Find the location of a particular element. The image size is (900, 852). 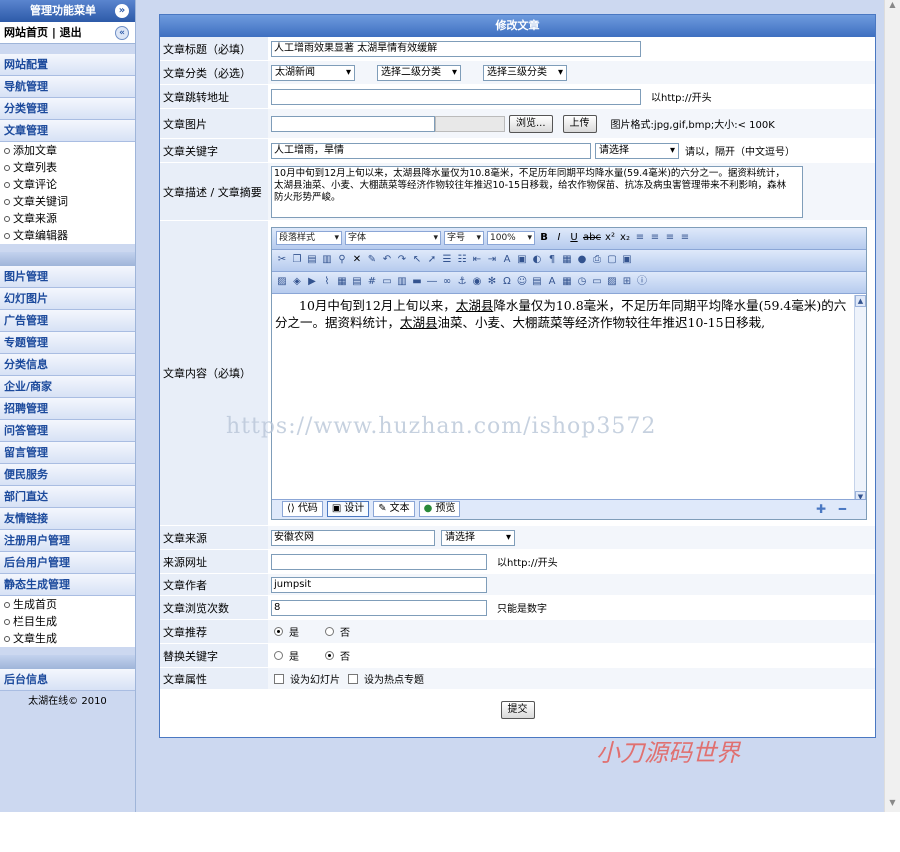

link-icon: ∞ is located at coordinates (447, 282).